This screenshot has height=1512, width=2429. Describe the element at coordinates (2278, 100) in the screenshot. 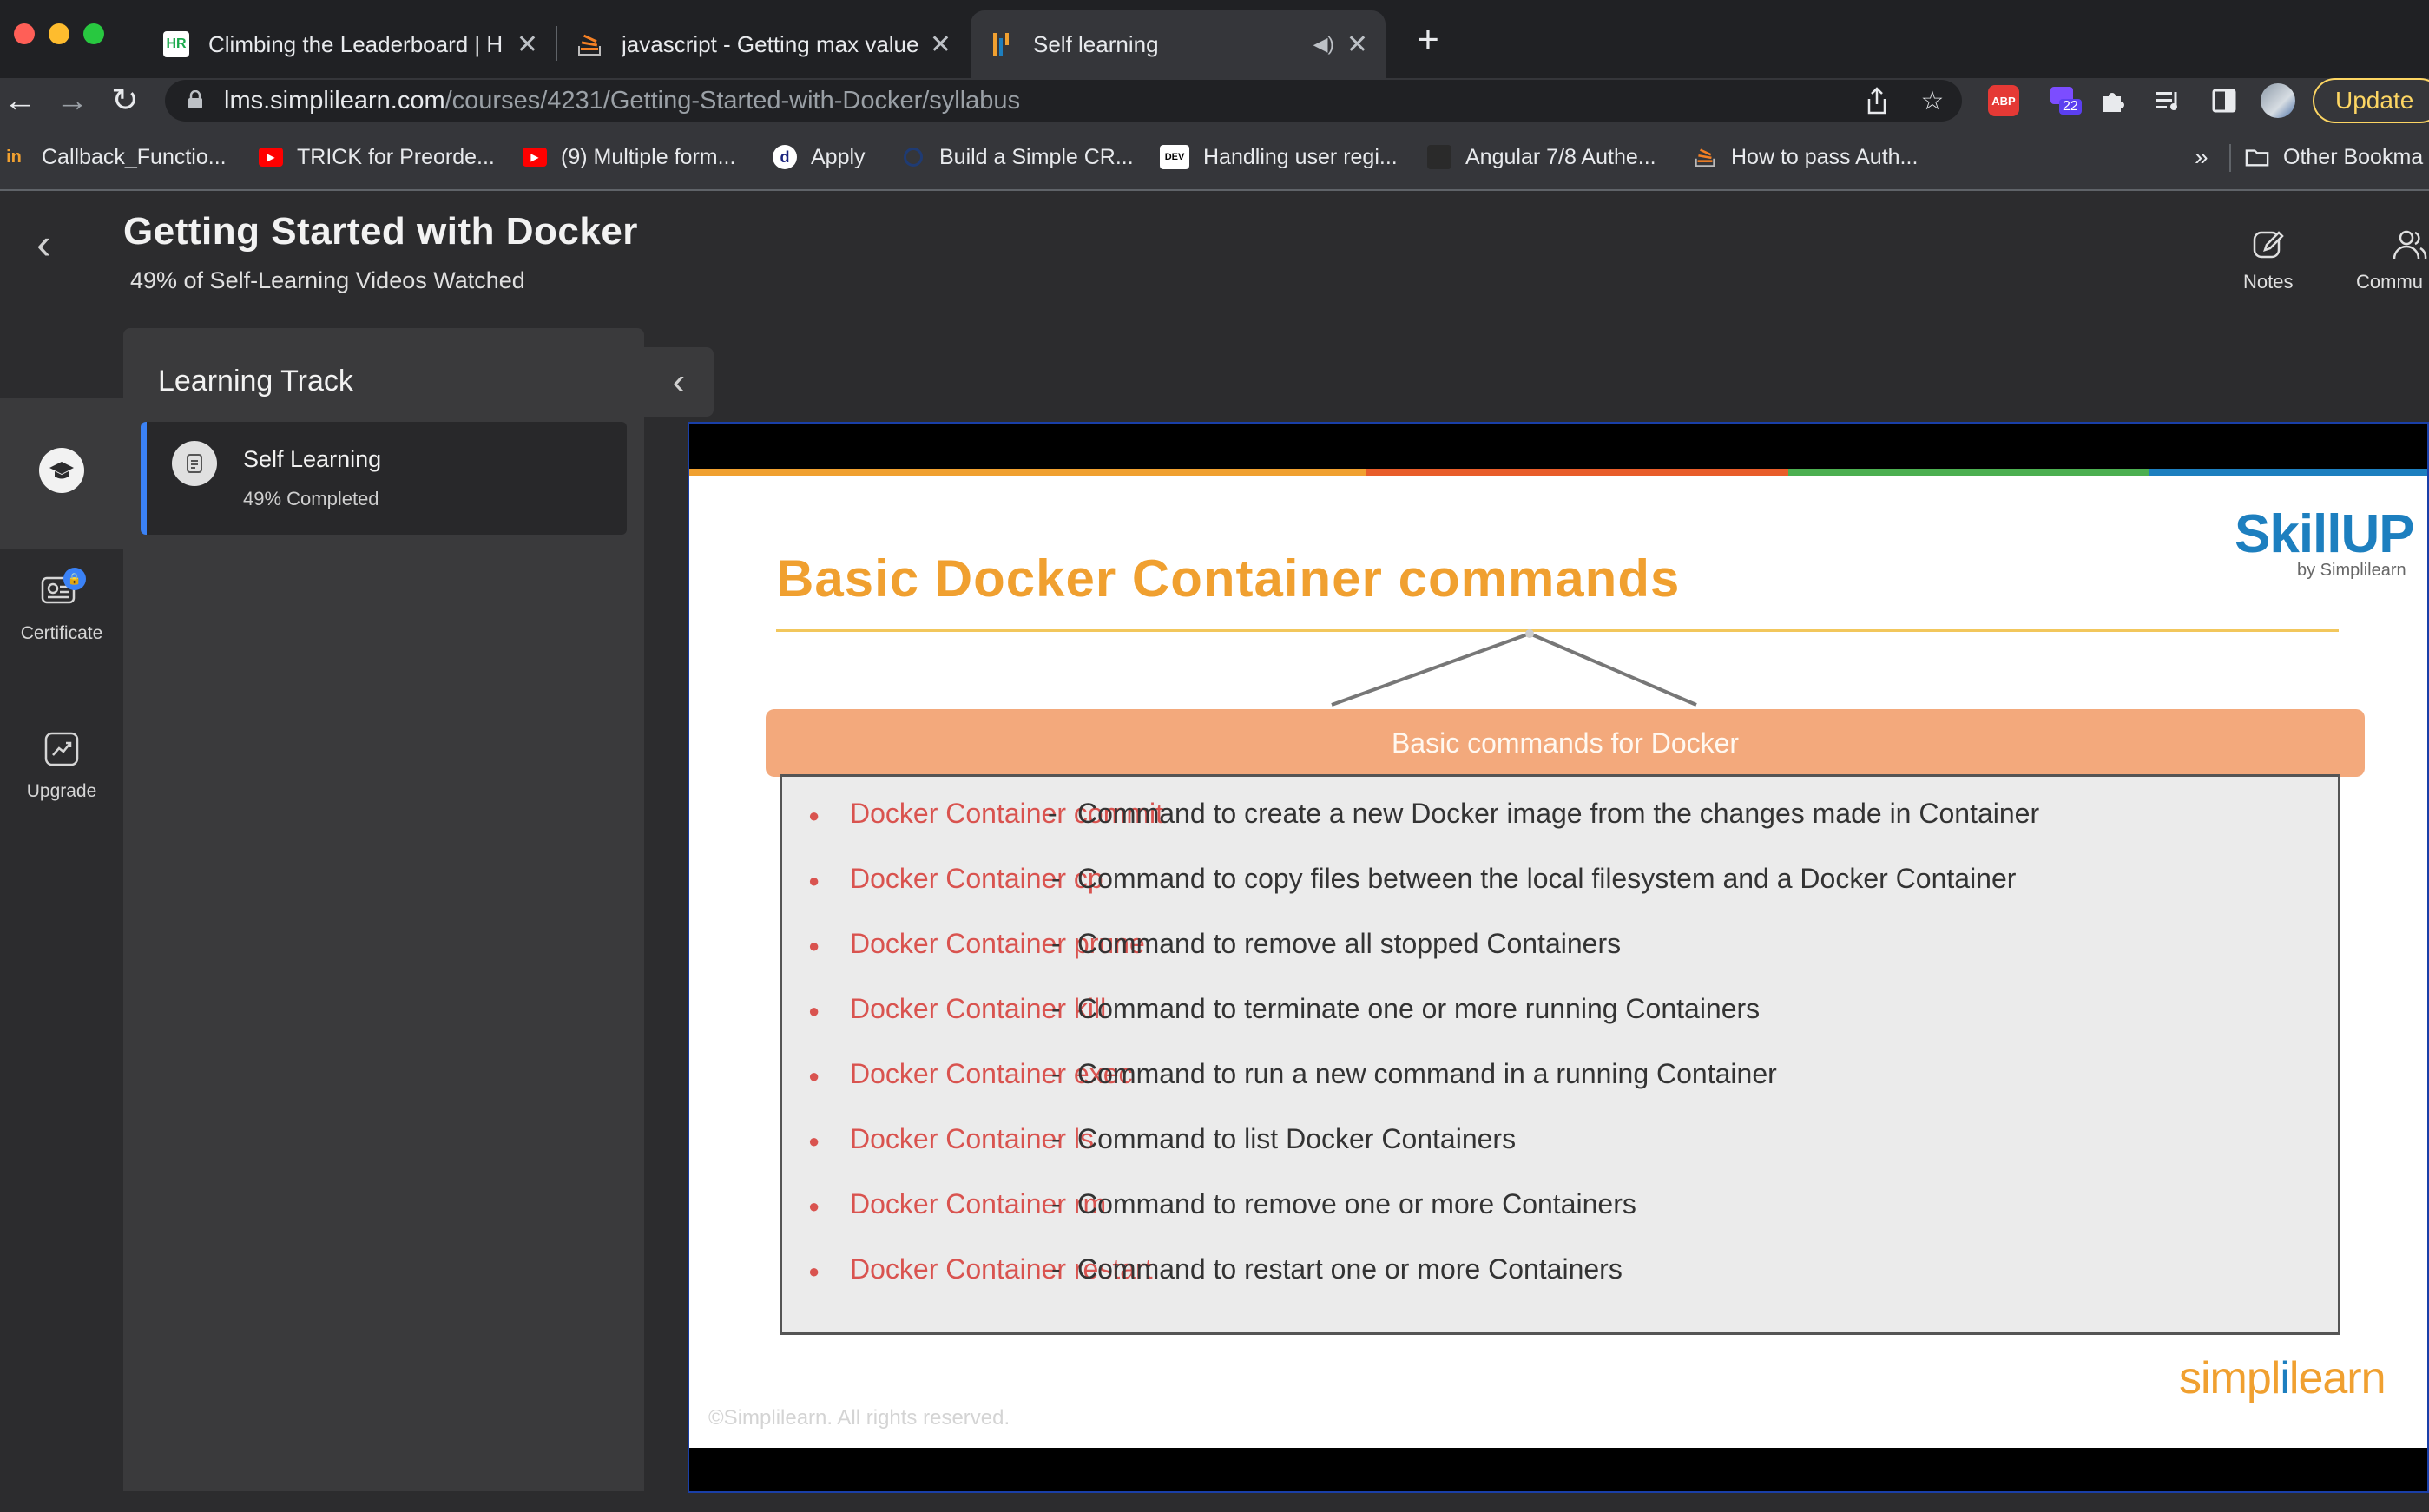

I see `profile-avatar` at that location.